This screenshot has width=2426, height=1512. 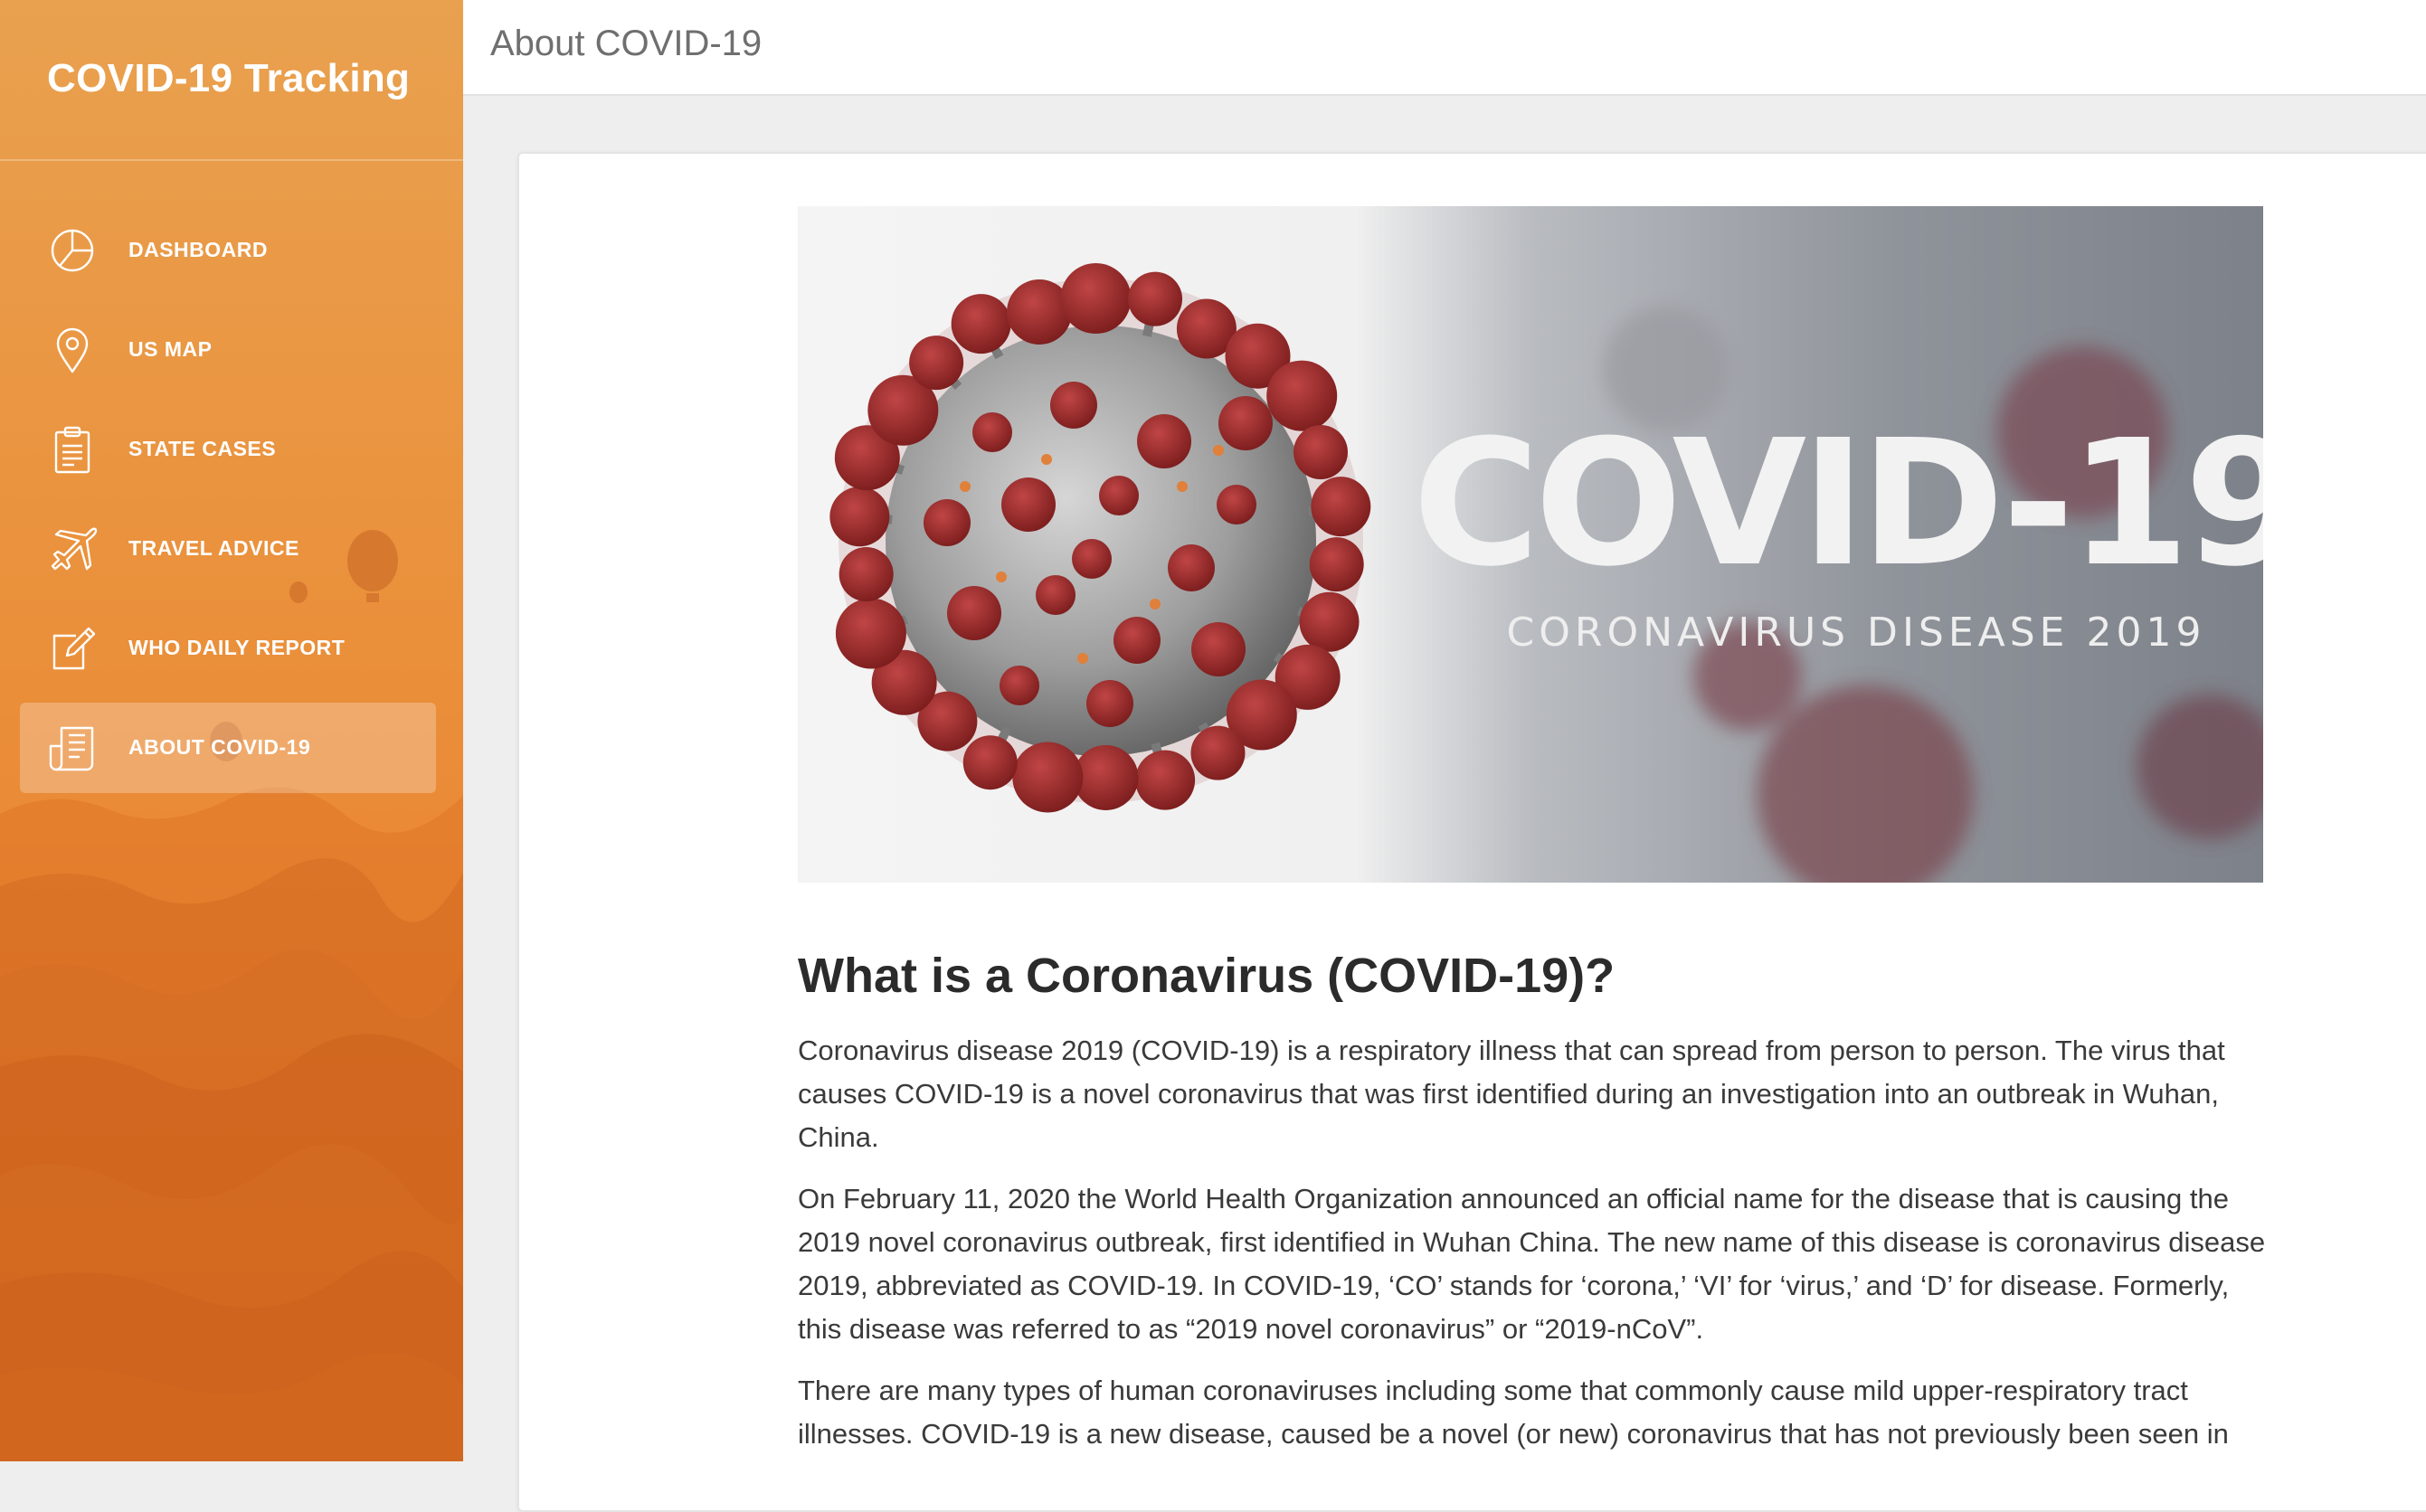 What do you see at coordinates (219, 747) in the screenshot?
I see `sidebar-item-label: ABOUT COVID-19` at bounding box center [219, 747].